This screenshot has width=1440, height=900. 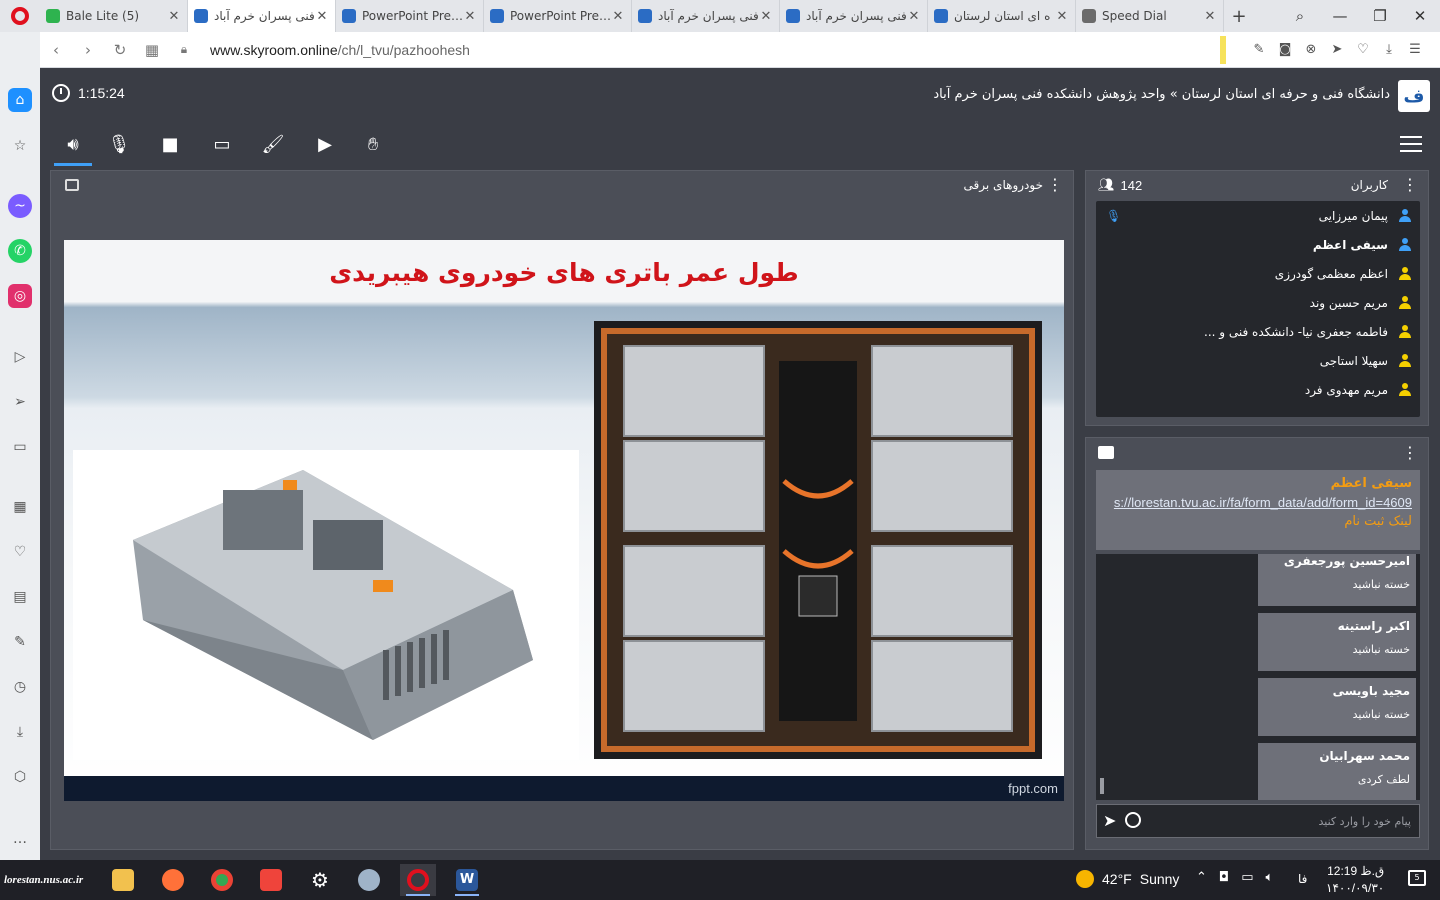 What do you see at coordinates (119, 145) in the screenshot?
I see `mic-off-icon: 🎙︎` at bounding box center [119, 145].